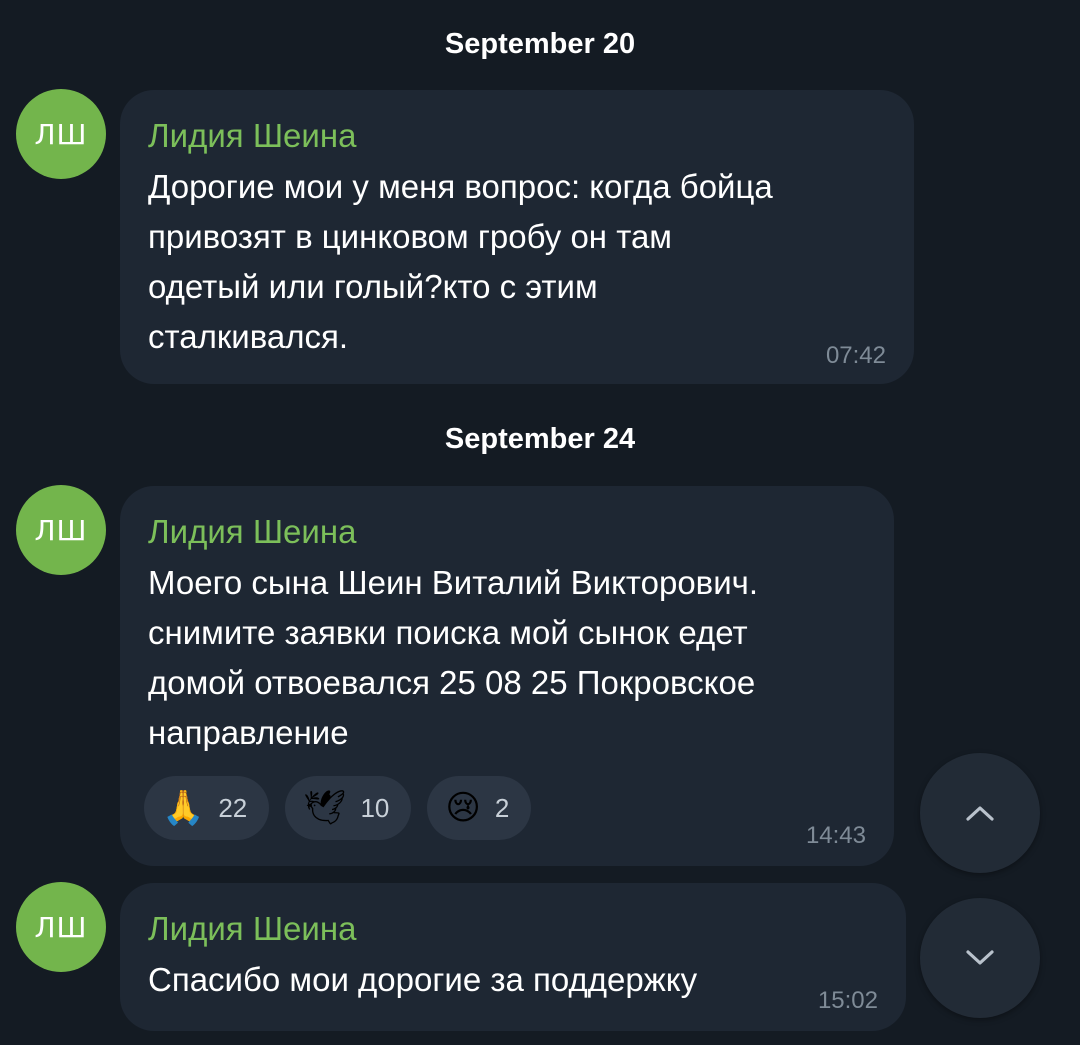  What do you see at coordinates (348, 808) in the screenshot?
I see `reaction-dove: 🕊 10` at bounding box center [348, 808].